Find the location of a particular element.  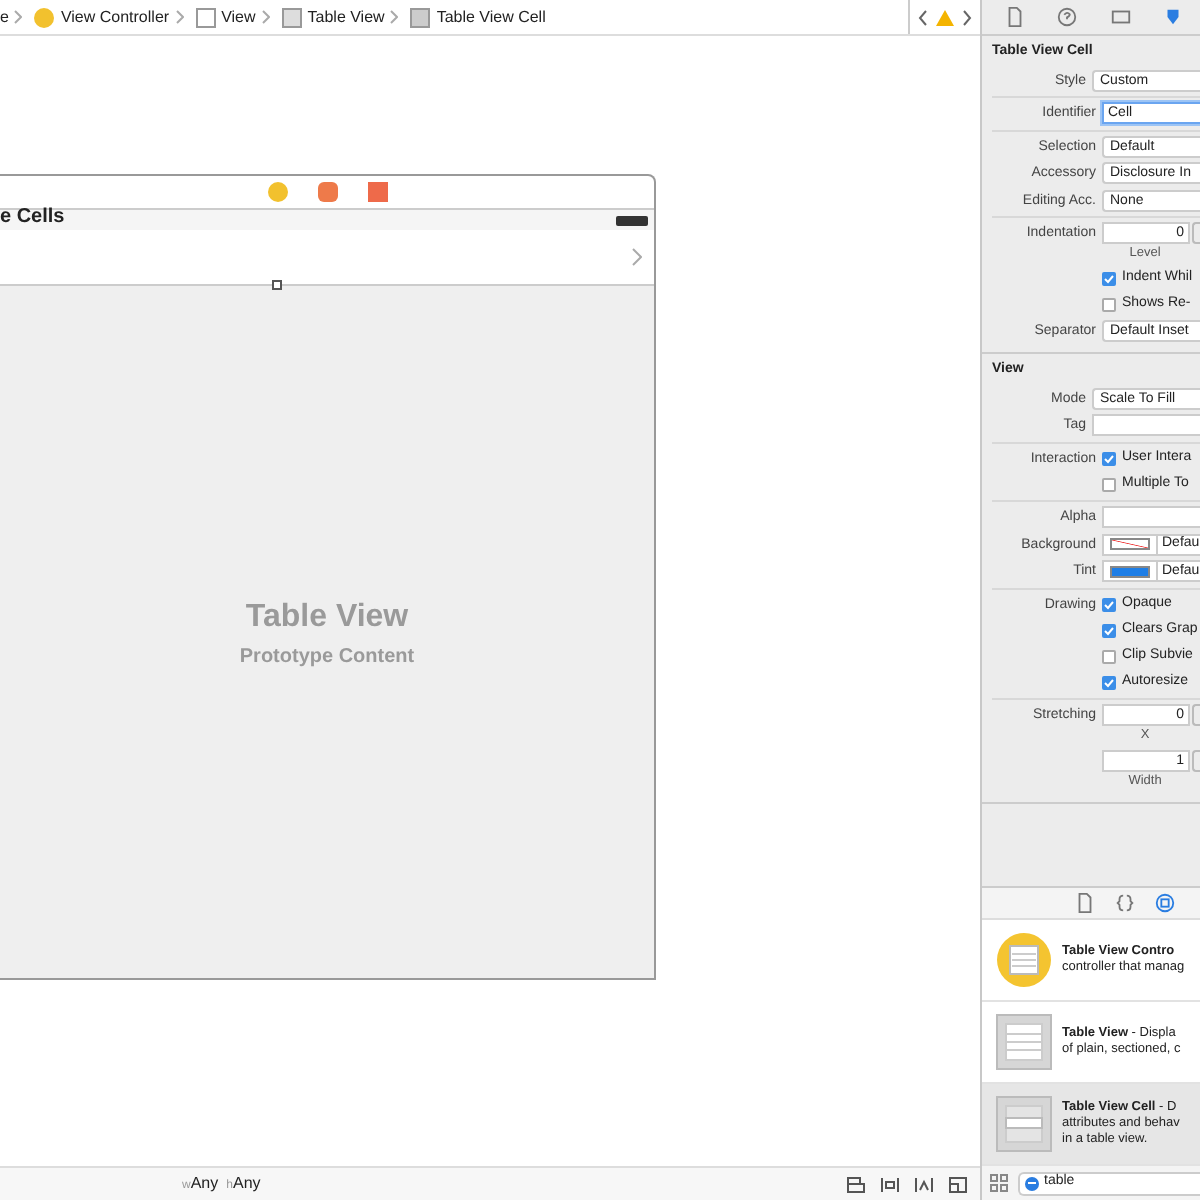

breadcrumb-item: View is located at coordinates (238, 17).